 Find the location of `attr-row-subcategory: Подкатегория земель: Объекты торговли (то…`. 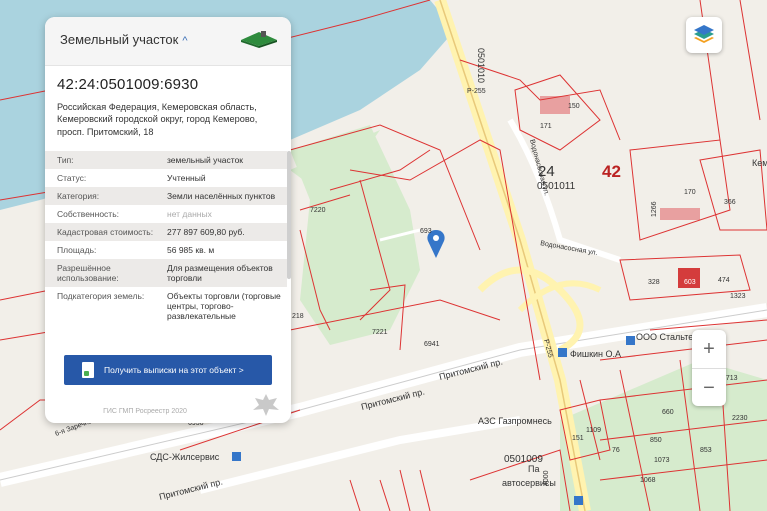

attr-row-subcategory: Подкатегория земель: Объекты торговли (то… is located at coordinates (166, 306).